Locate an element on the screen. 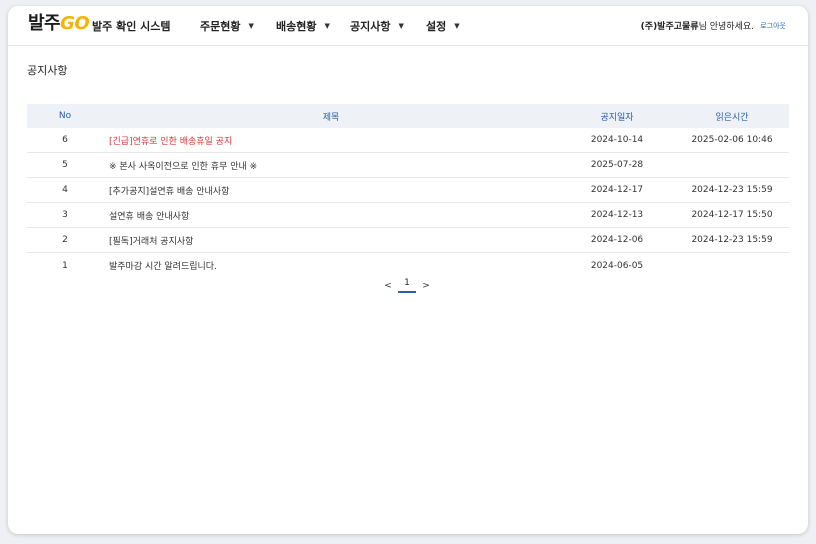  page-button-current: 1 is located at coordinates (407, 285).